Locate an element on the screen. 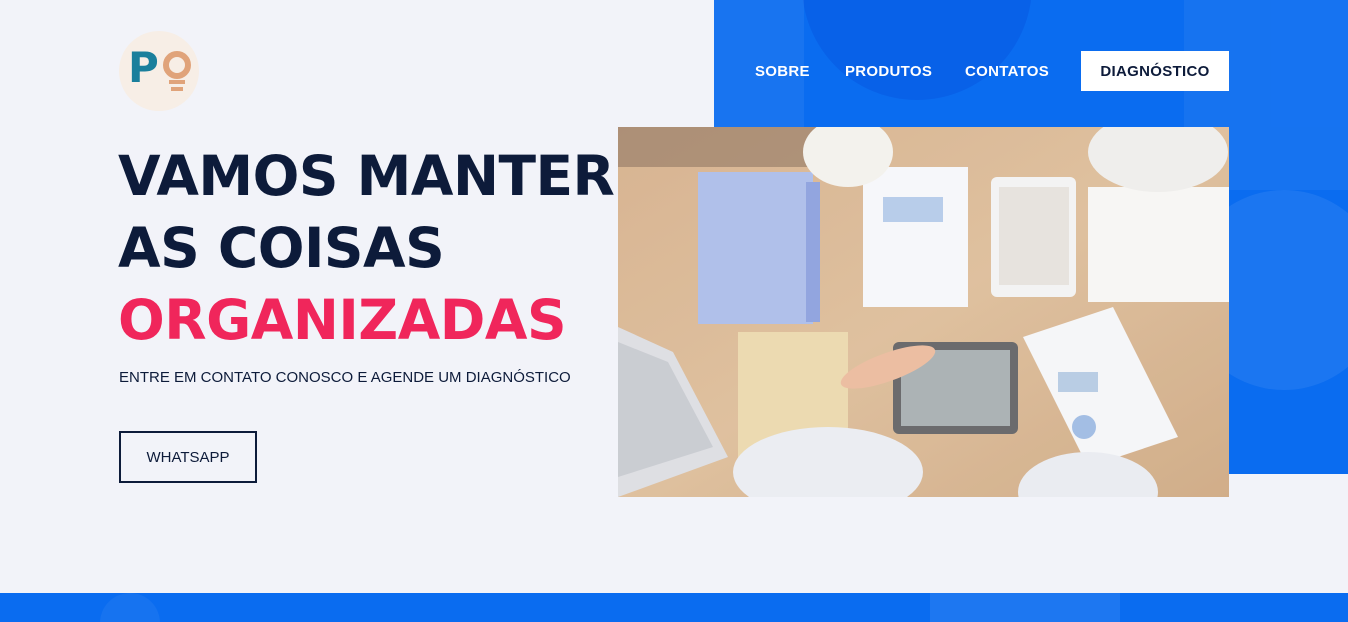 This screenshot has width=1348, height=622. footer-band is located at coordinates (674, 607).